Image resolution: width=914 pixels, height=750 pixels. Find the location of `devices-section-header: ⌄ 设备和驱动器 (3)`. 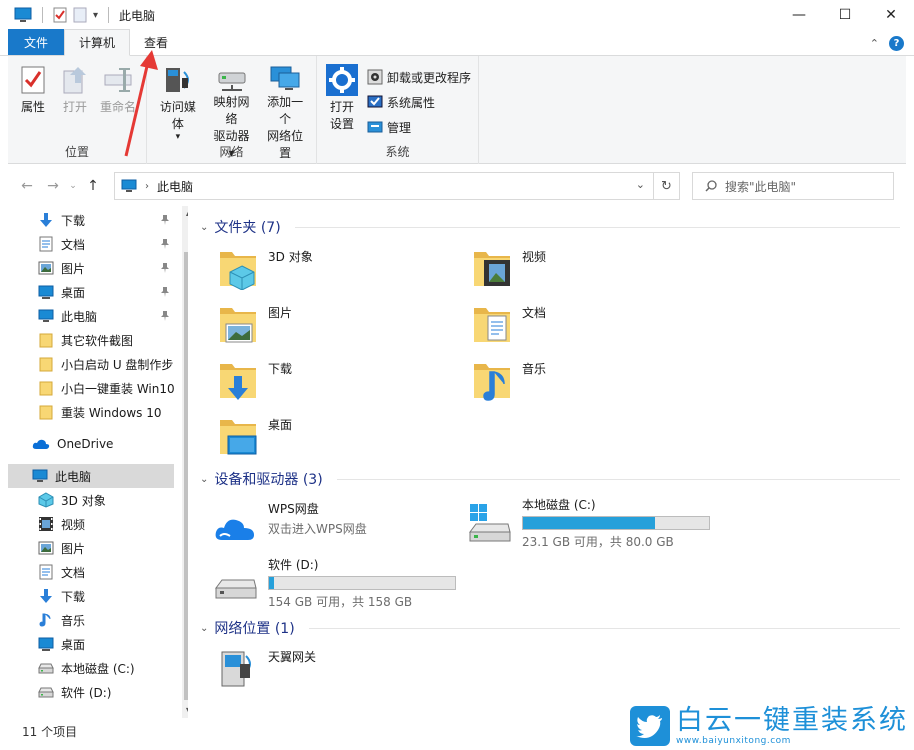

devices-section-header: ⌄ 设备和驱动器 (3) is located at coordinates (550, 479).